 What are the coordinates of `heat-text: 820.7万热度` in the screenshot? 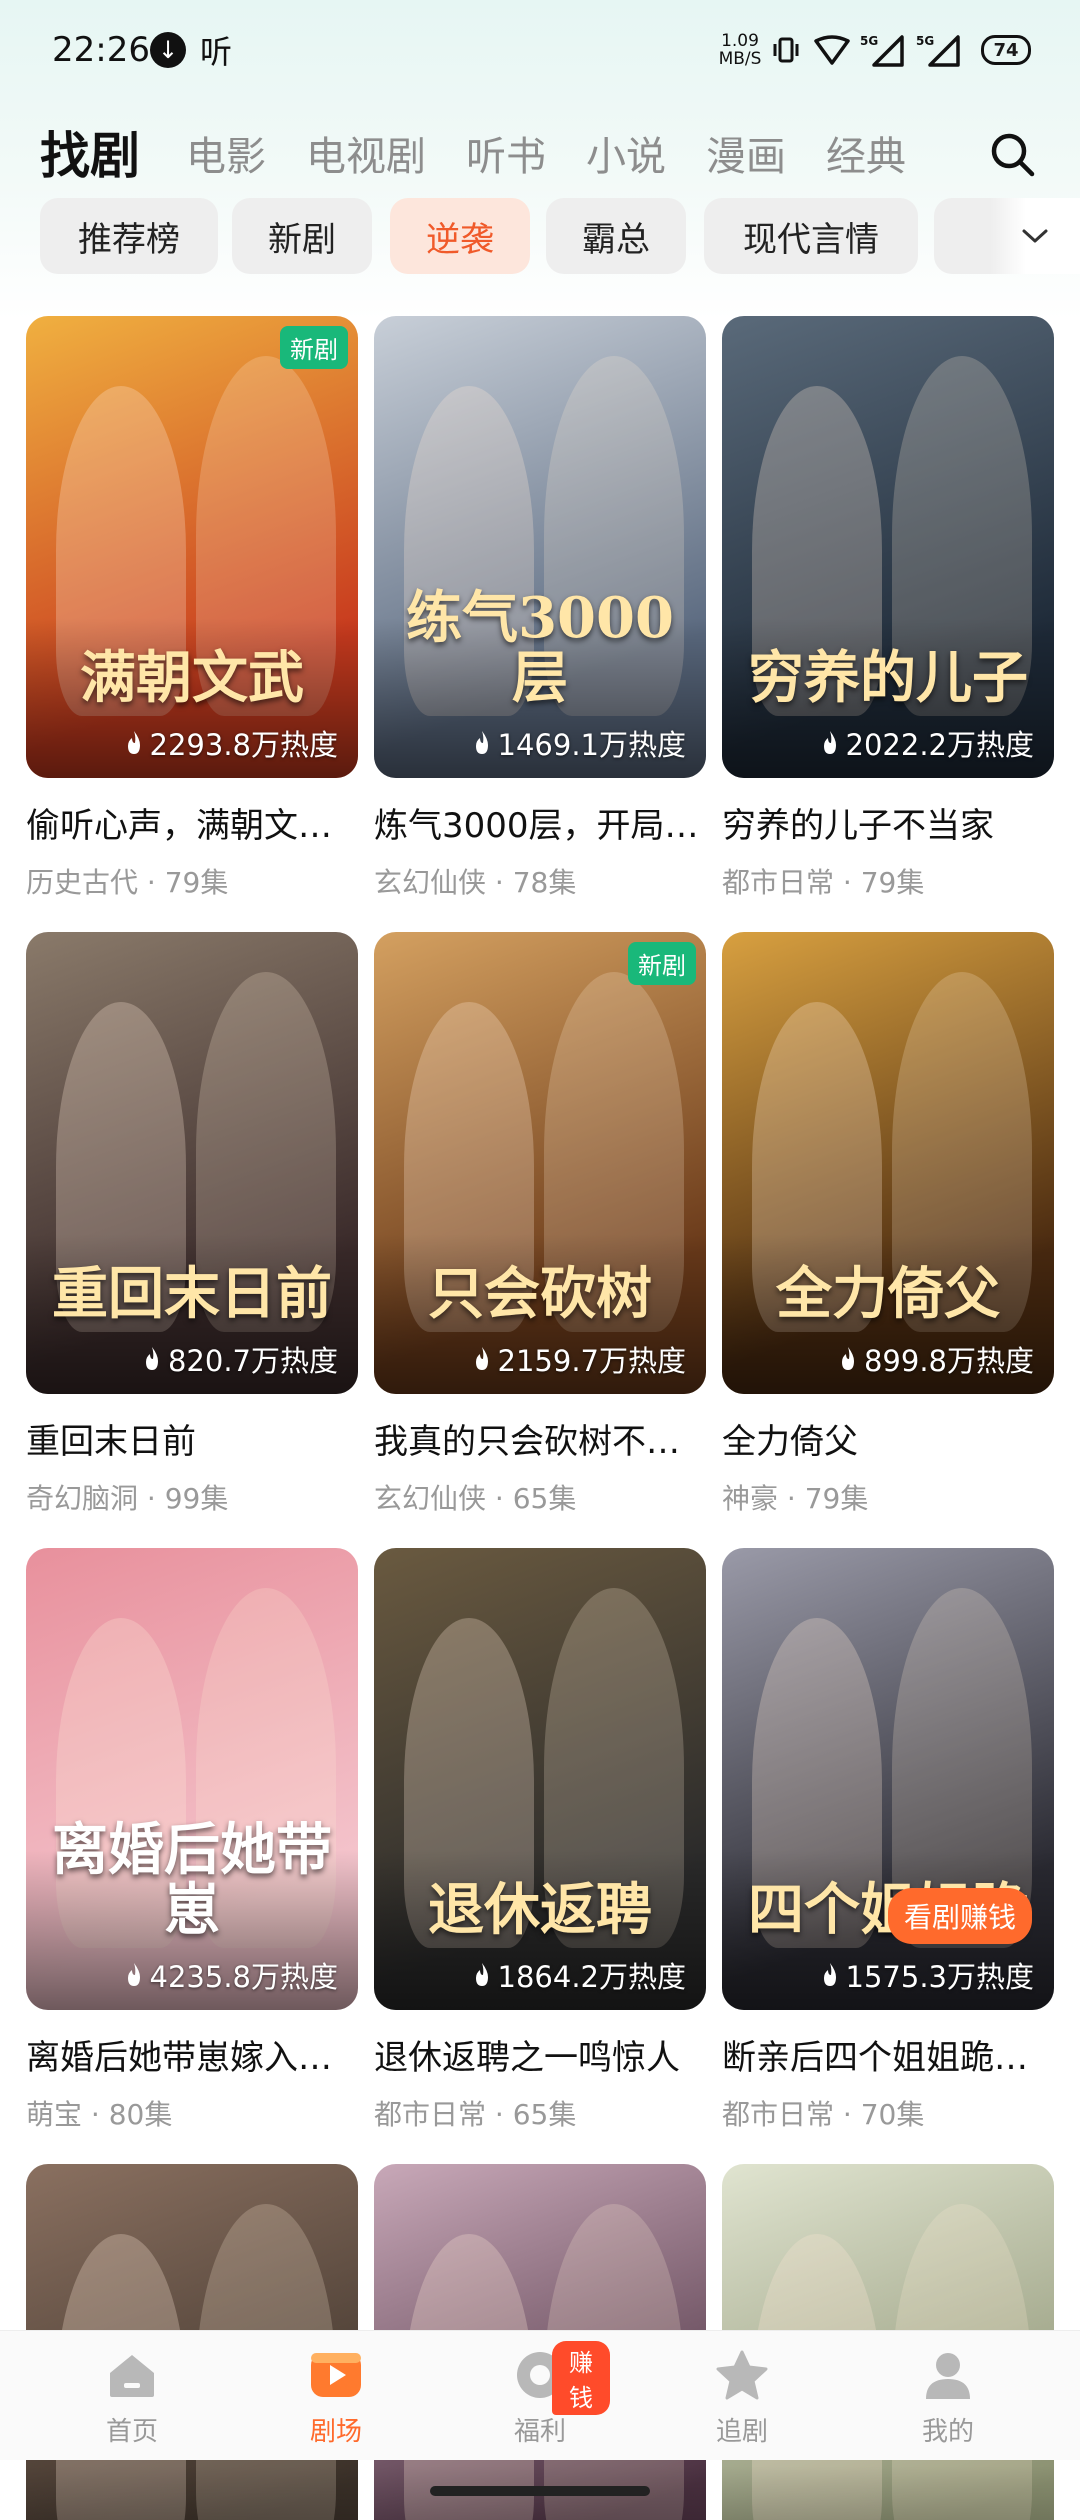 It's located at (252, 1361).